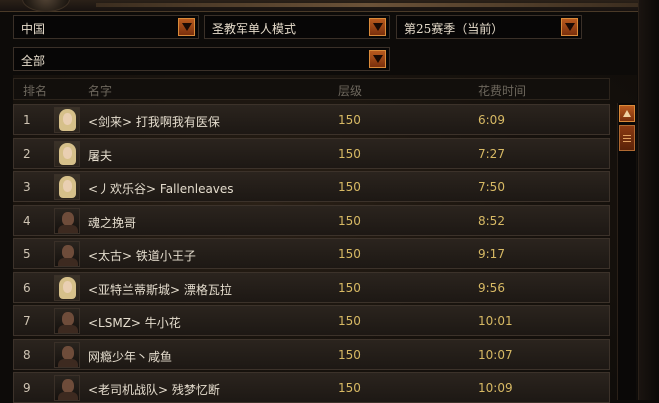 Image resolution: width=659 pixels, height=403 pixels. I want to click on time-cell: 10:07, so click(495, 355).